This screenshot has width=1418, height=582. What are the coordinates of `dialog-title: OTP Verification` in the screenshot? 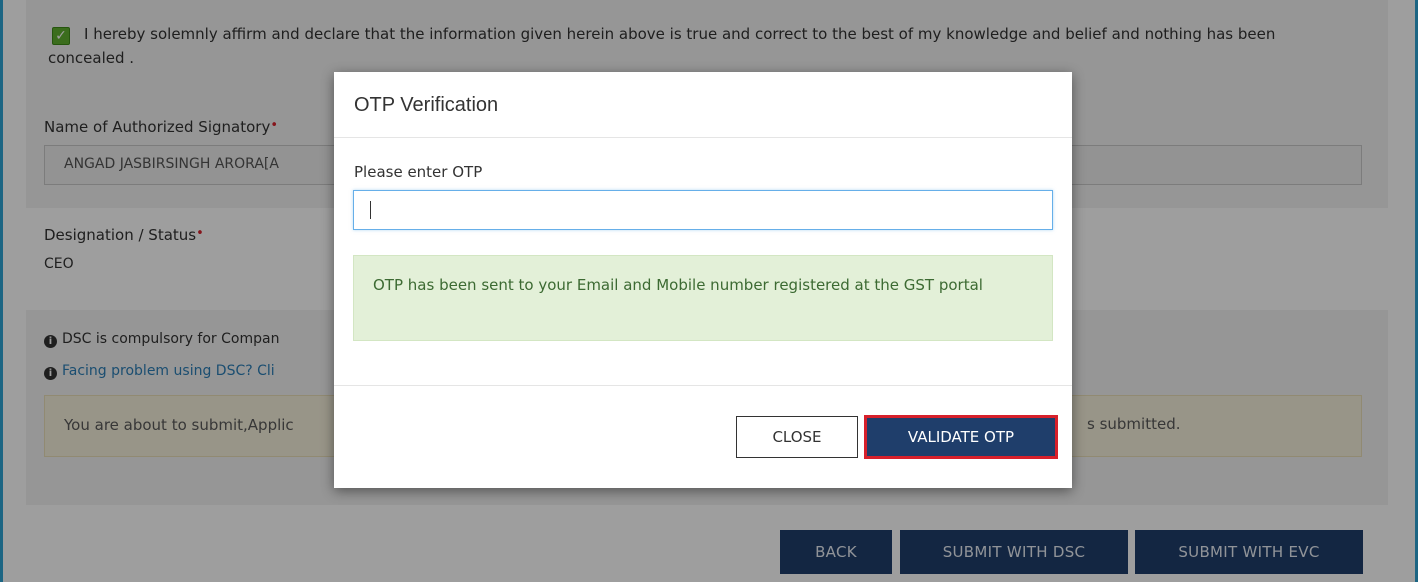 It's located at (426, 105).